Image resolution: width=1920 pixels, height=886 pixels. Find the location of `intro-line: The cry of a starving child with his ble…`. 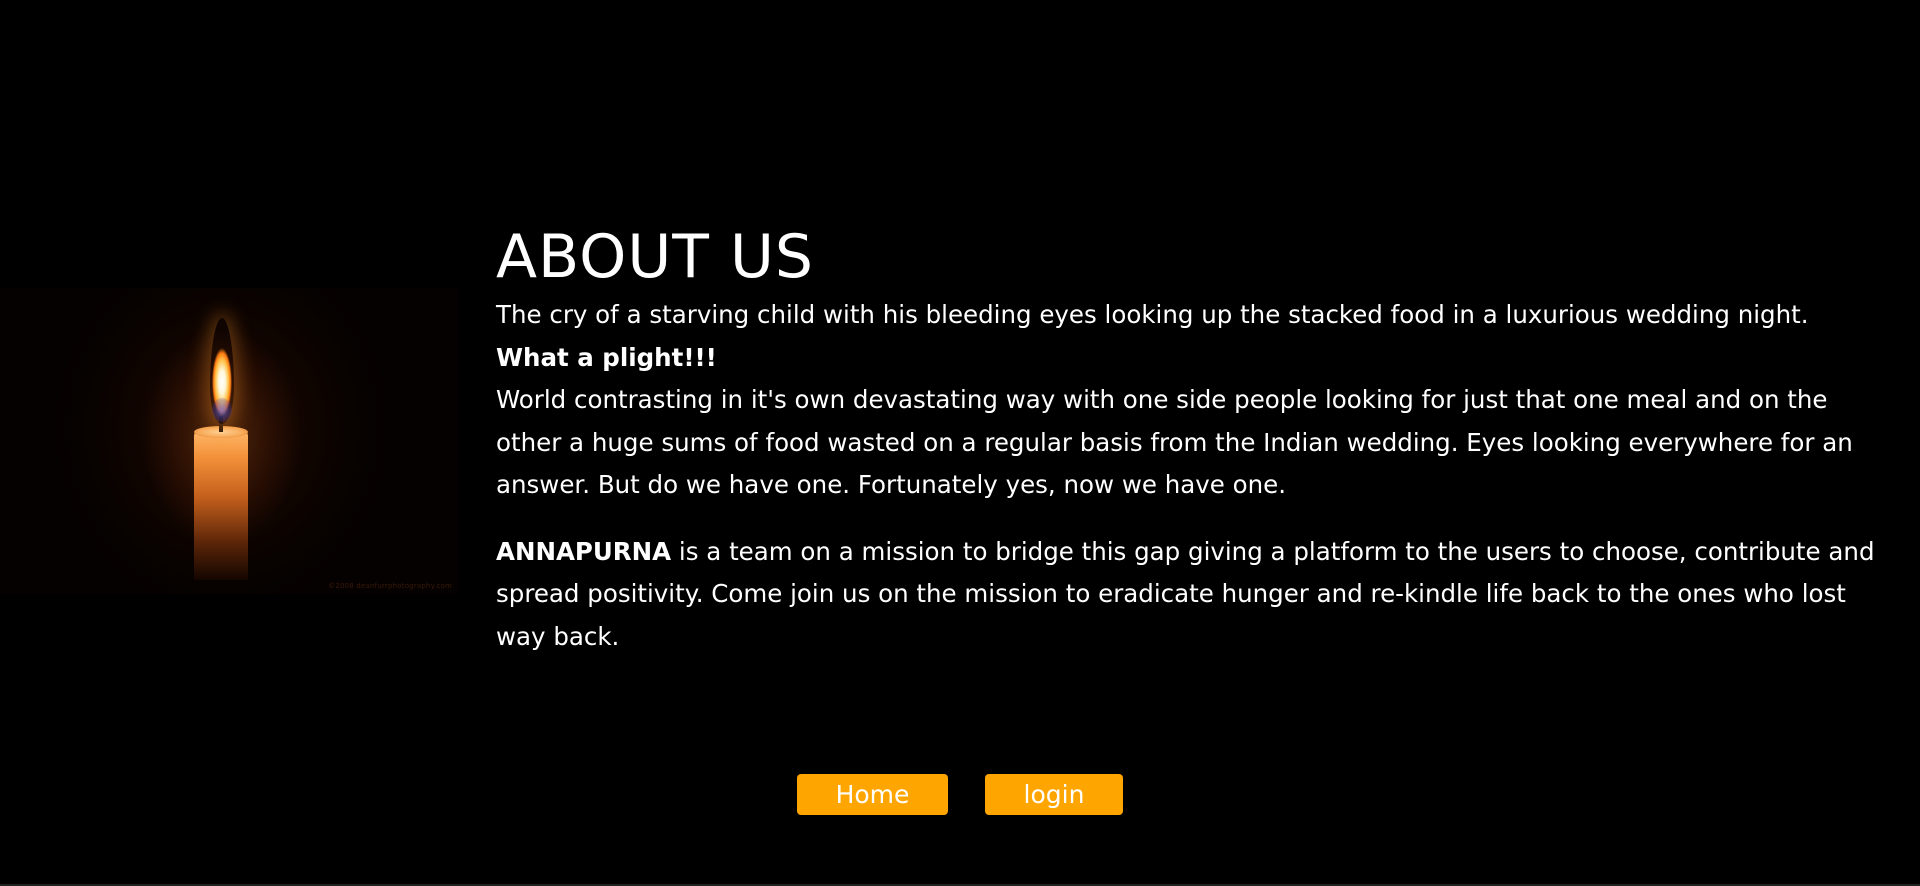

intro-line: The cry of a starving child with his ble… is located at coordinates (1152, 314).